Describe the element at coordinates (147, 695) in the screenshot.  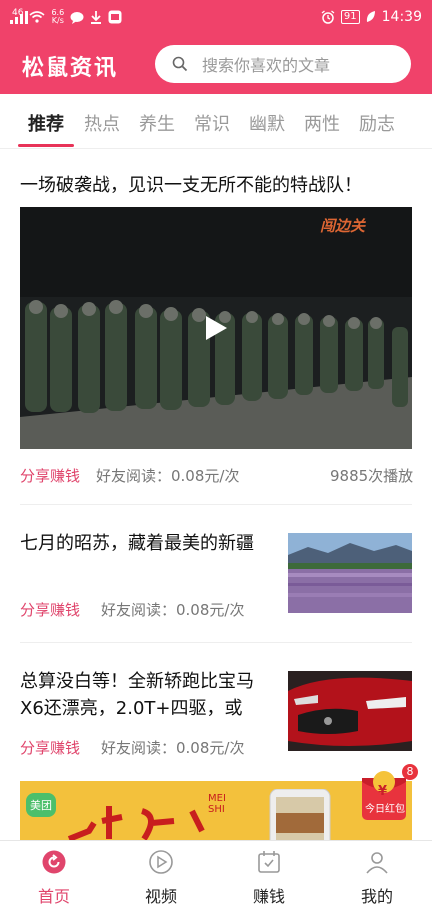
I see `article-title: 总算没白等！全新轿跑比宝马X6还漂亮，2.0T+四驱，或` at that location.